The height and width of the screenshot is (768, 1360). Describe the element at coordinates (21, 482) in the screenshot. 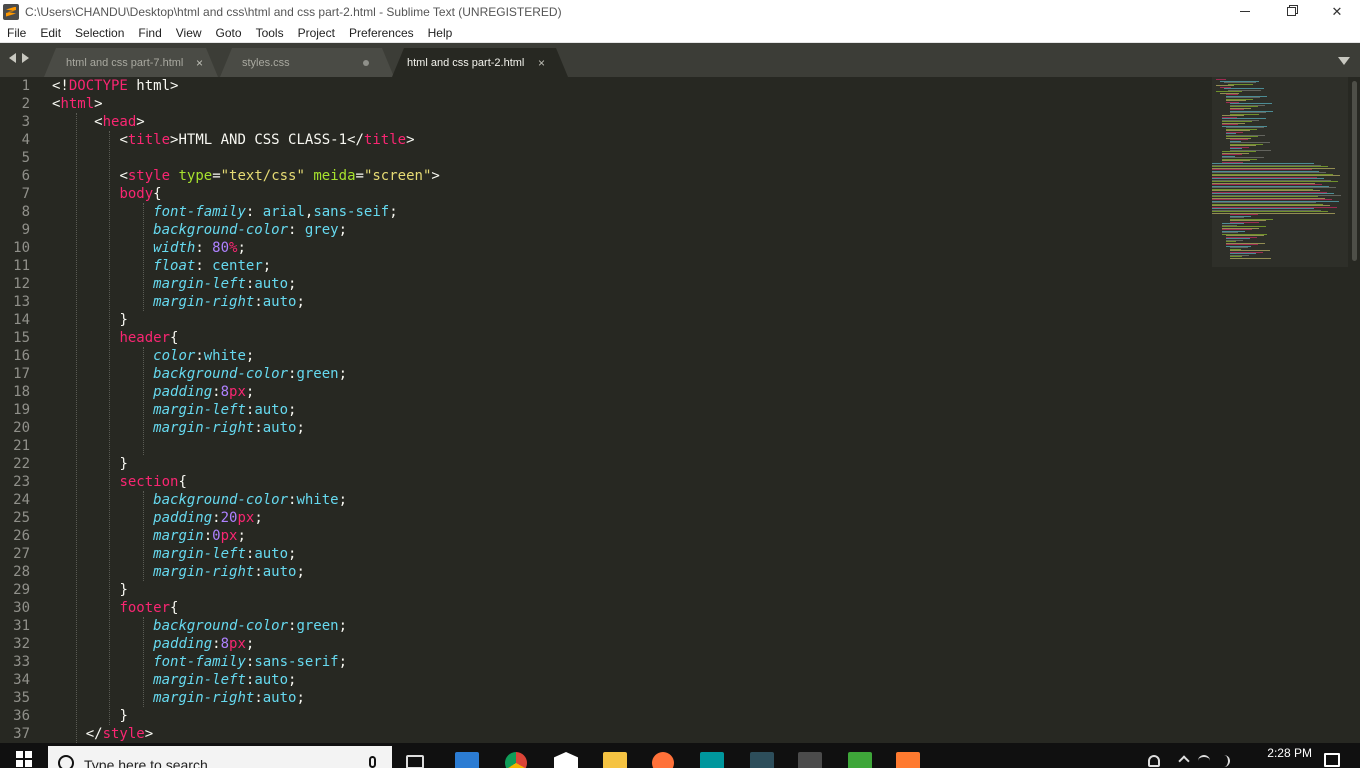

I see `line-number: 23` at that location.